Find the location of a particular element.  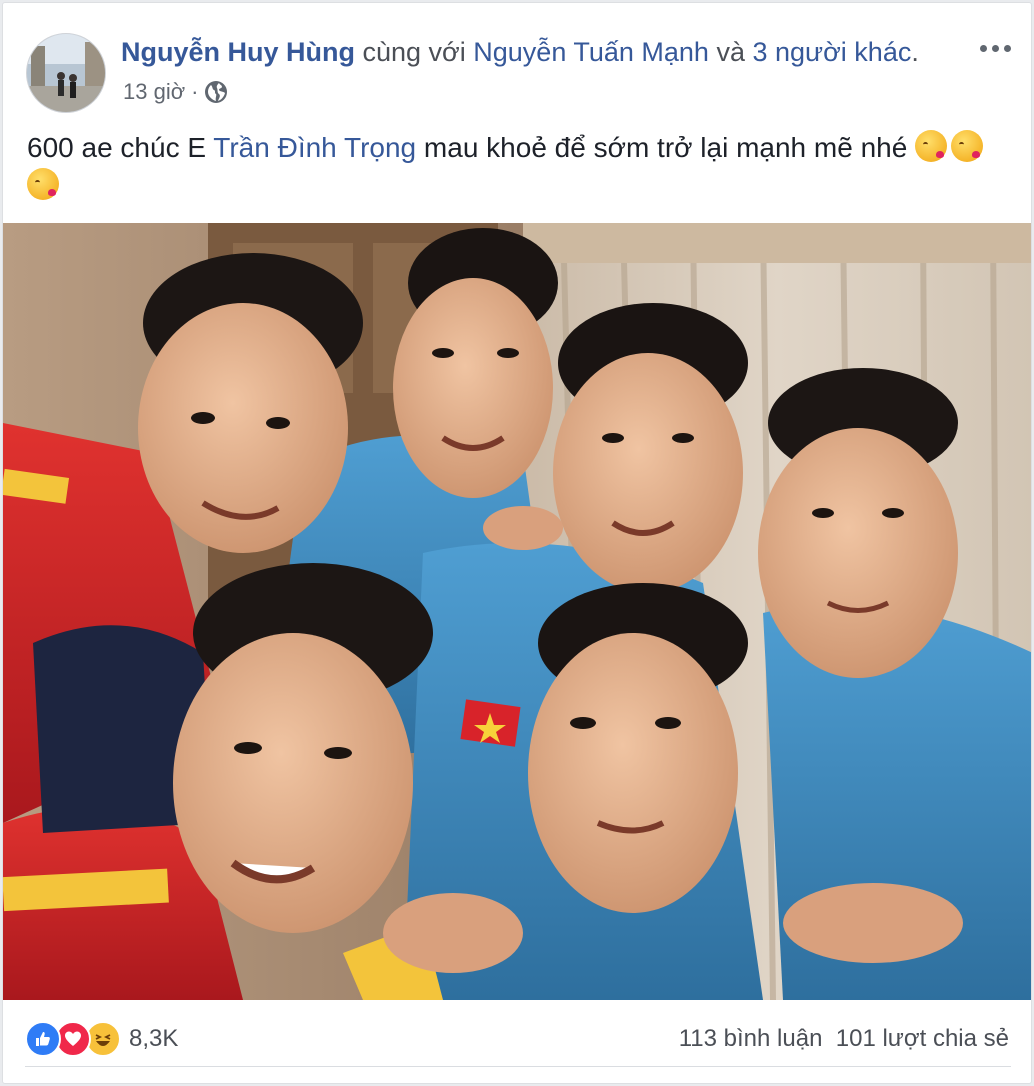

post-timestamp: 13 giờ is located at coordinates (154, 92).